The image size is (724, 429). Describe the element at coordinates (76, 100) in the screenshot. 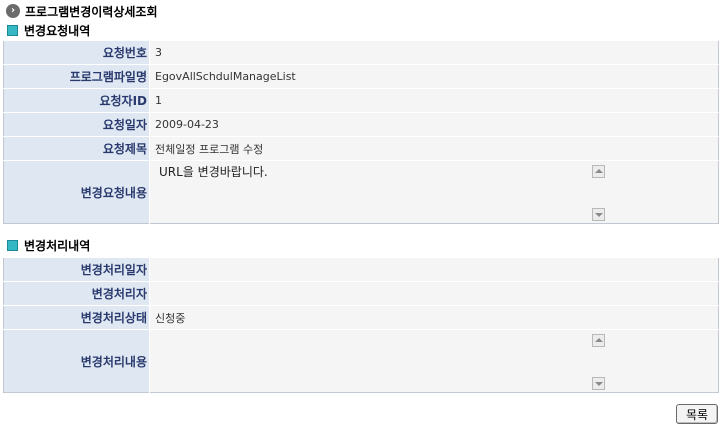

I see `requester-id-label: 요청자ID` at that location.